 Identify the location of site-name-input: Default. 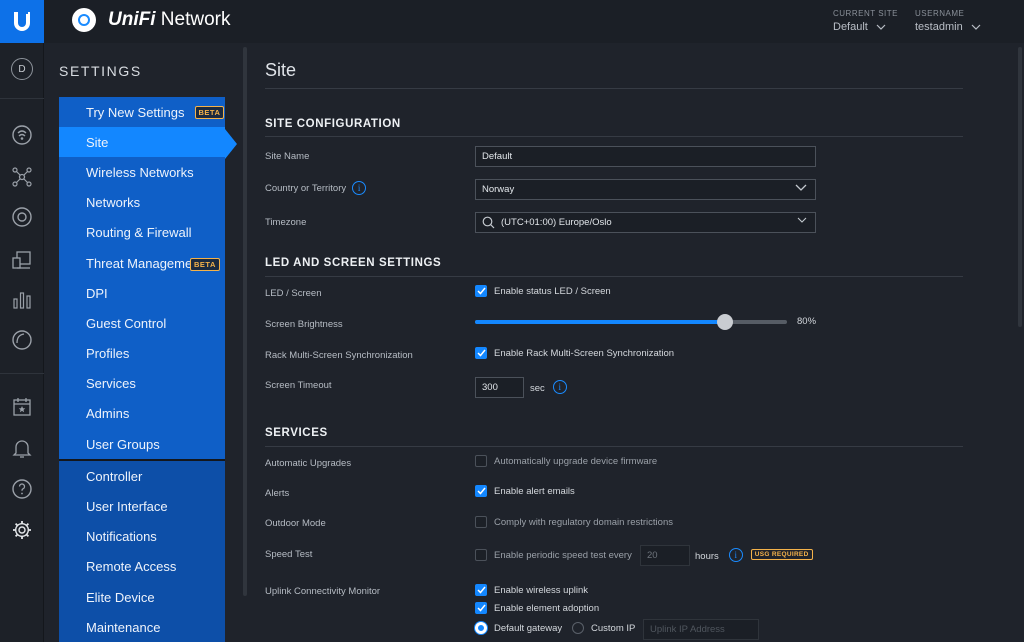
(645, 156).